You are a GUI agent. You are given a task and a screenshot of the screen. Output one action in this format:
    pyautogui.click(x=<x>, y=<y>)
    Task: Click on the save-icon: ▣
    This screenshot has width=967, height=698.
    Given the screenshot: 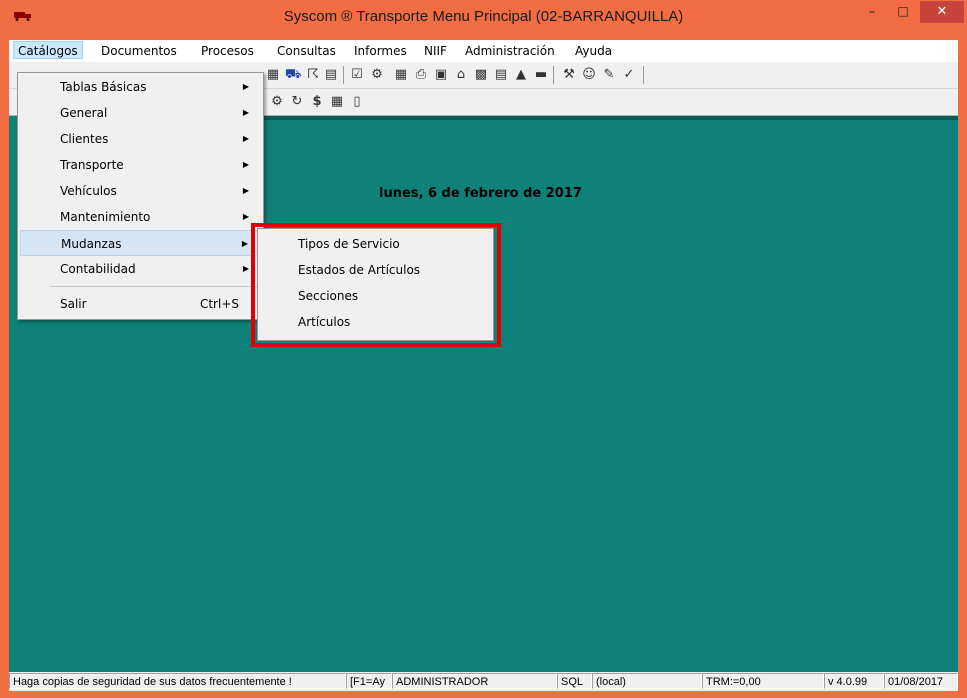 What is the action you would take?
    pyautogui.click(x=441, y=75)
    